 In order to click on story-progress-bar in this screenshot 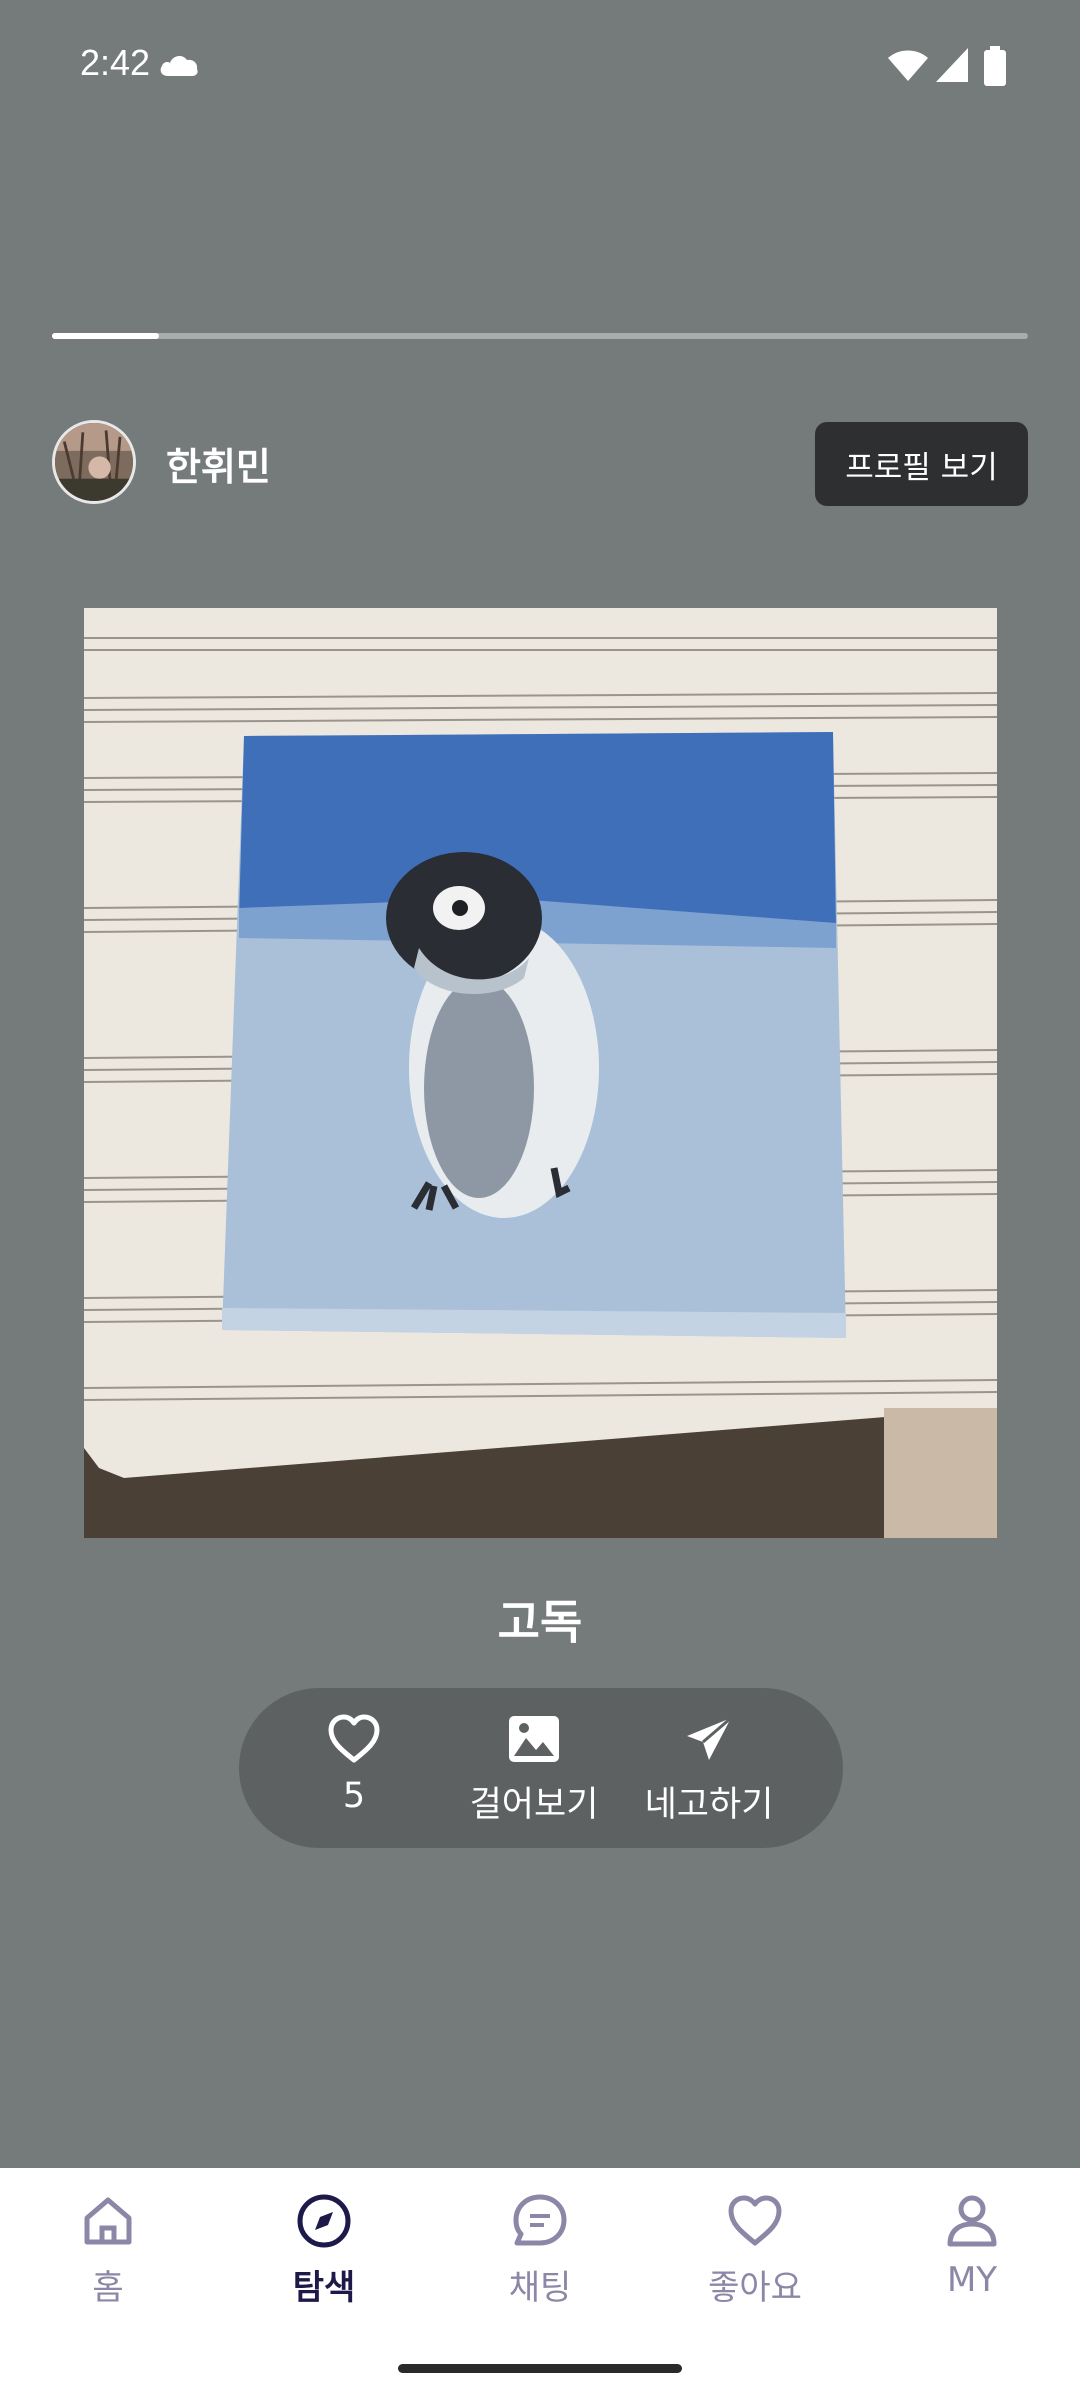, I will do `click(540, 336)`.